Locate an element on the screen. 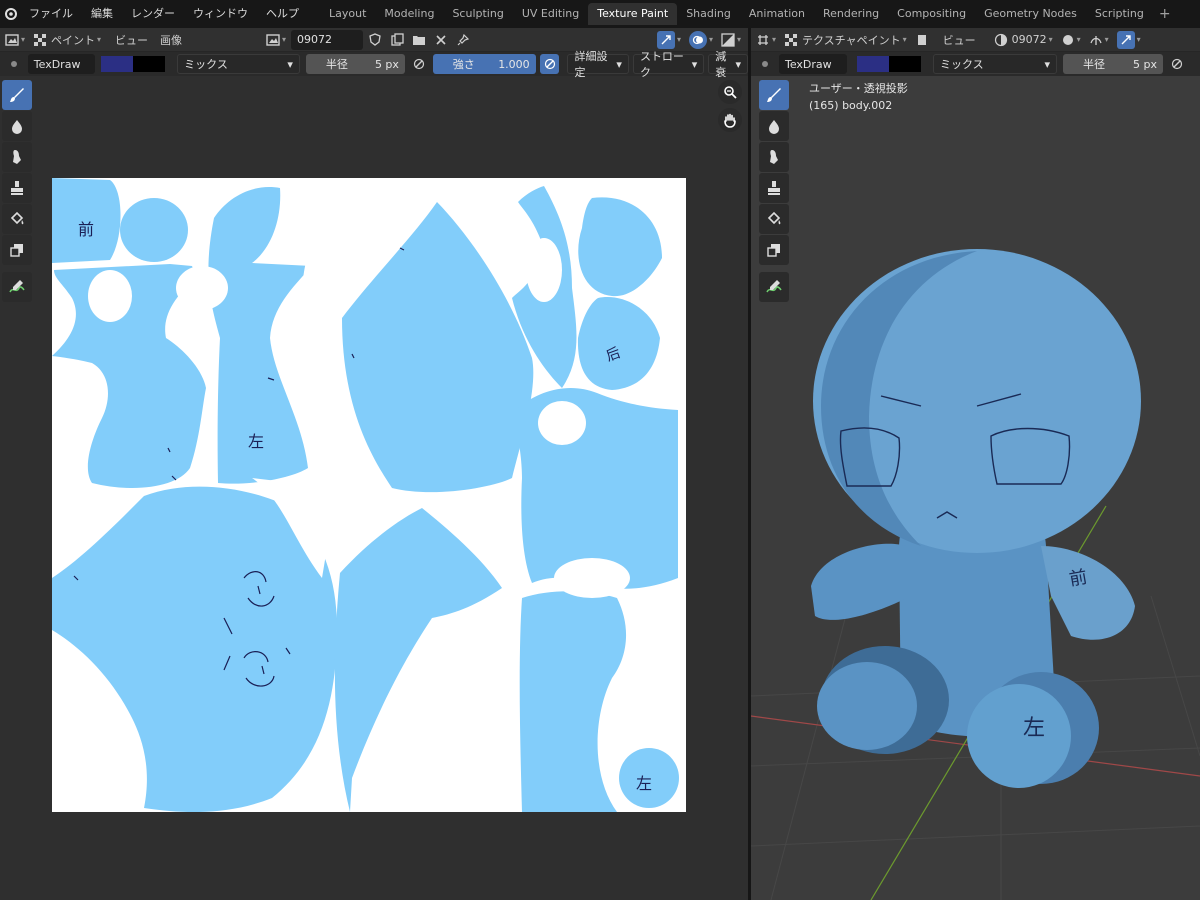 The width and height of the screenshot is (1200, 900). color-swatches is located at coordinates (889, 64).